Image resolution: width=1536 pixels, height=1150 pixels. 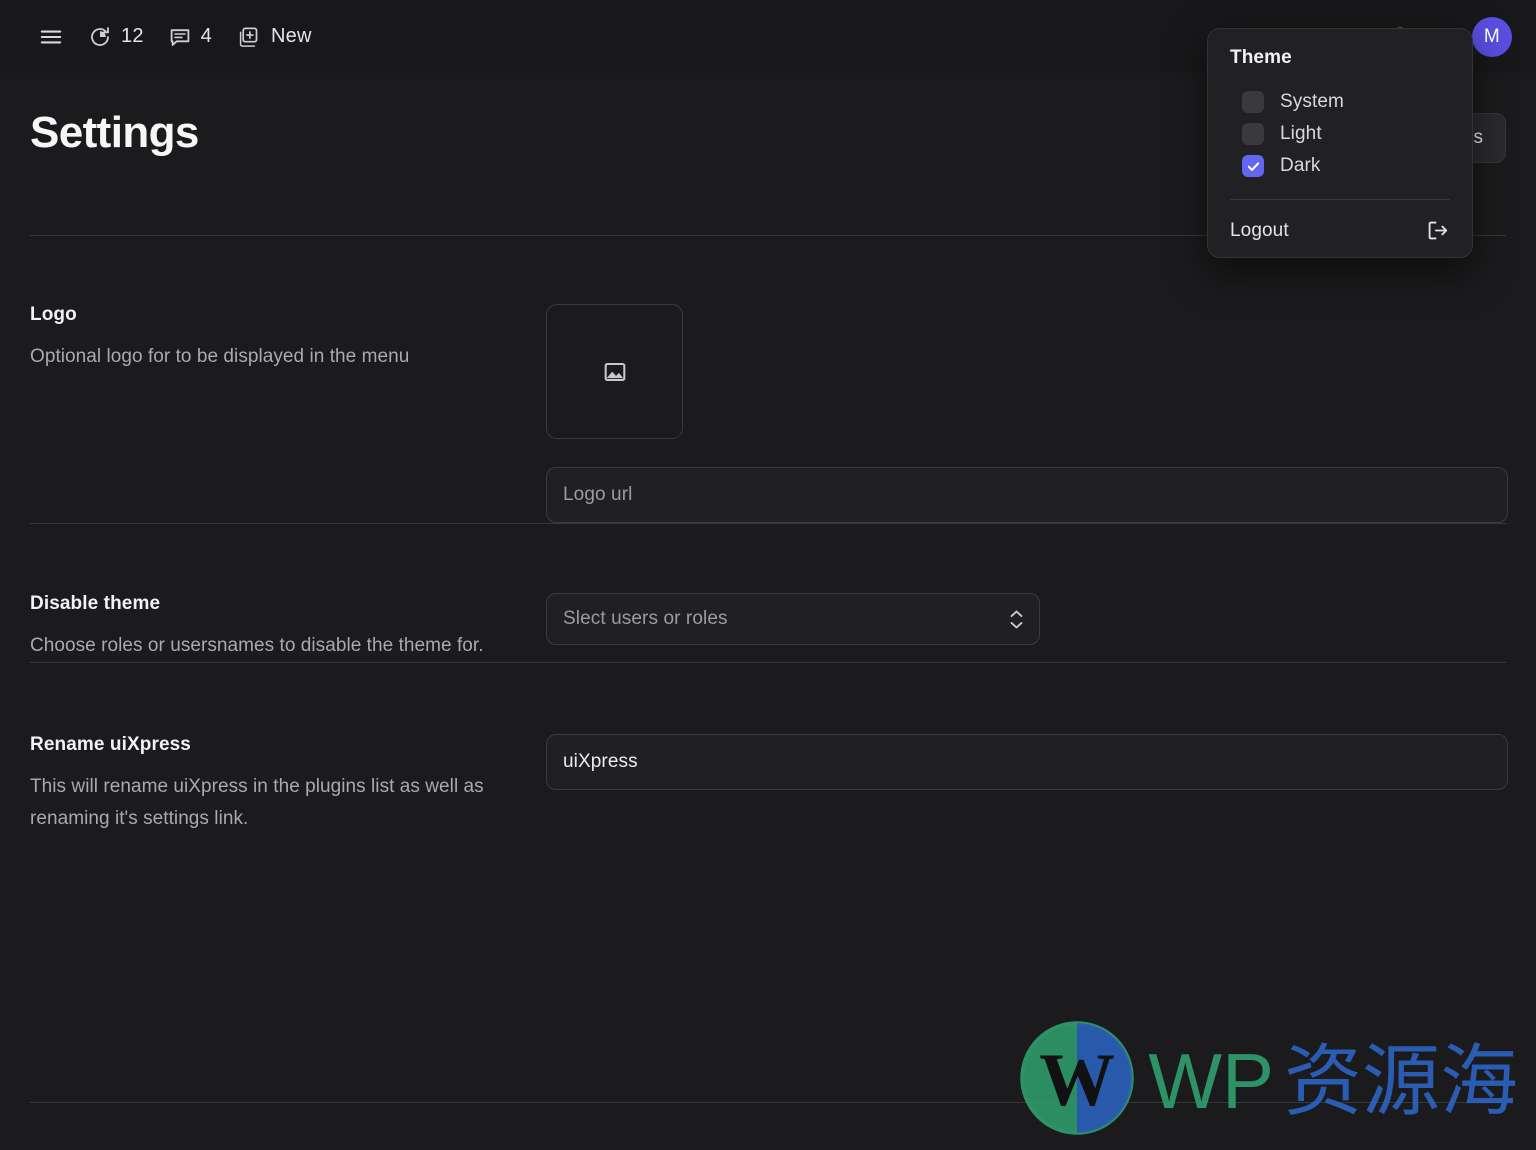 I want to click on comments-icon, so click(x=180, y=37).